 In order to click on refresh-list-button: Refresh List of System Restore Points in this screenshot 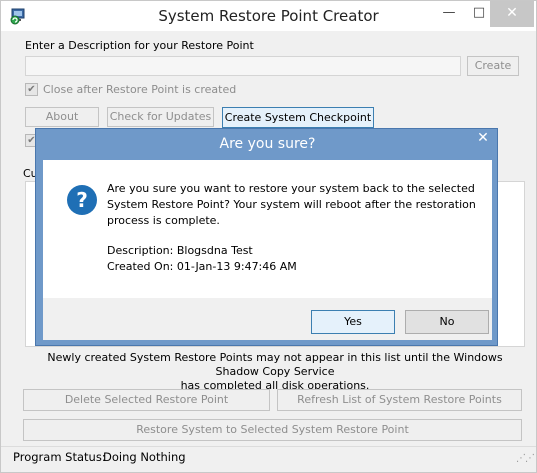, I will do `click(399, 400)`.